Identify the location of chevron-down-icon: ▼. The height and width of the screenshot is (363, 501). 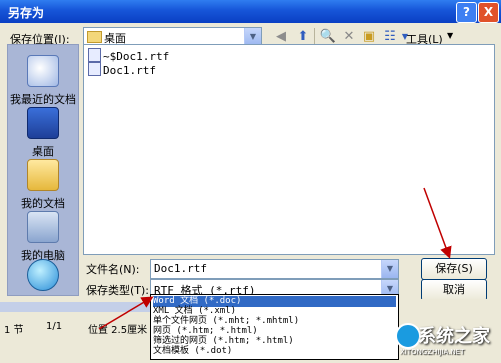
(389, 269).